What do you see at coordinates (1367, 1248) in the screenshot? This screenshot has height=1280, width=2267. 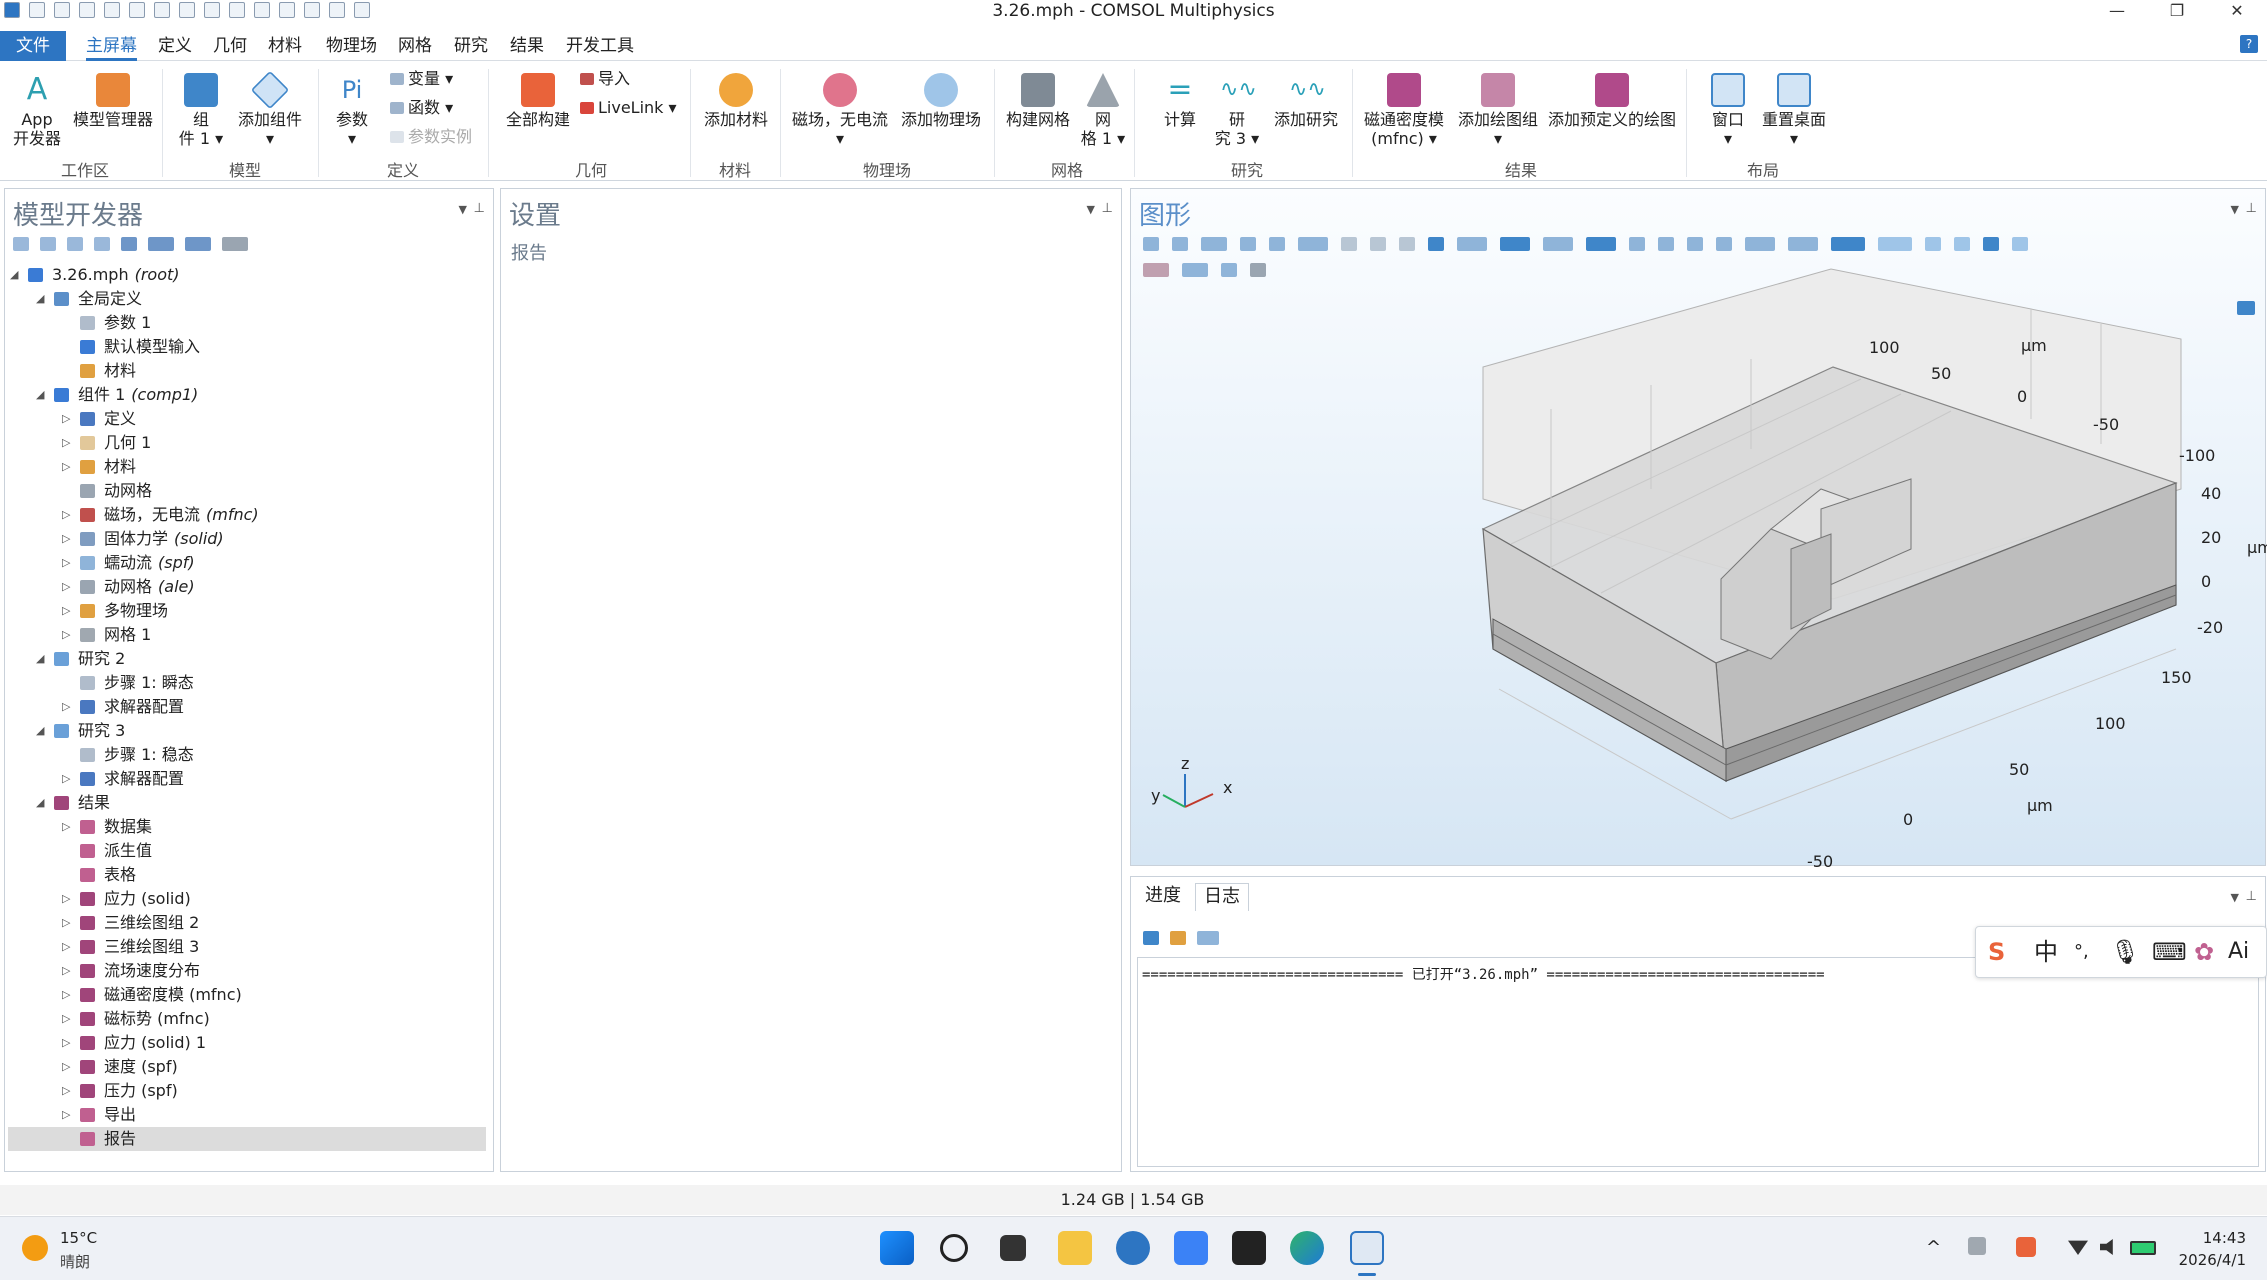 I see `comsol-taskbar-icon` at bounding box center [1367, 1248].